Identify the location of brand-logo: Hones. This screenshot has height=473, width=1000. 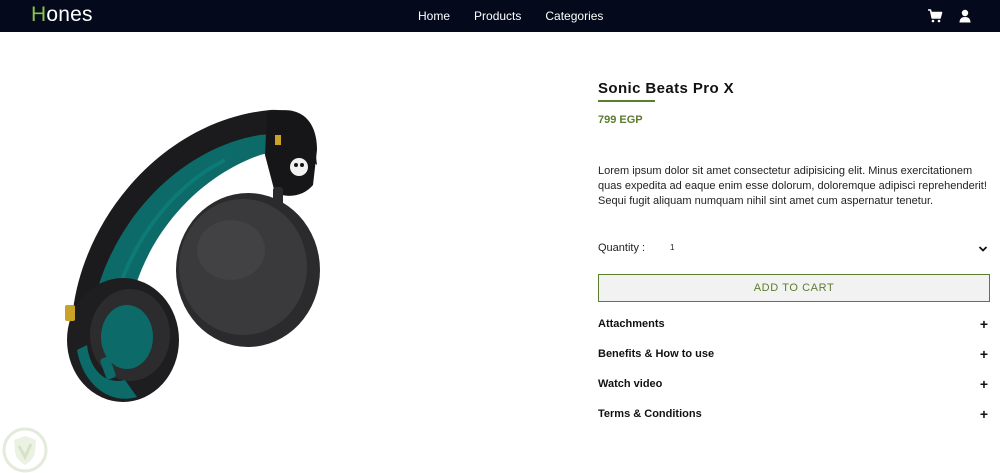
(62, 15).